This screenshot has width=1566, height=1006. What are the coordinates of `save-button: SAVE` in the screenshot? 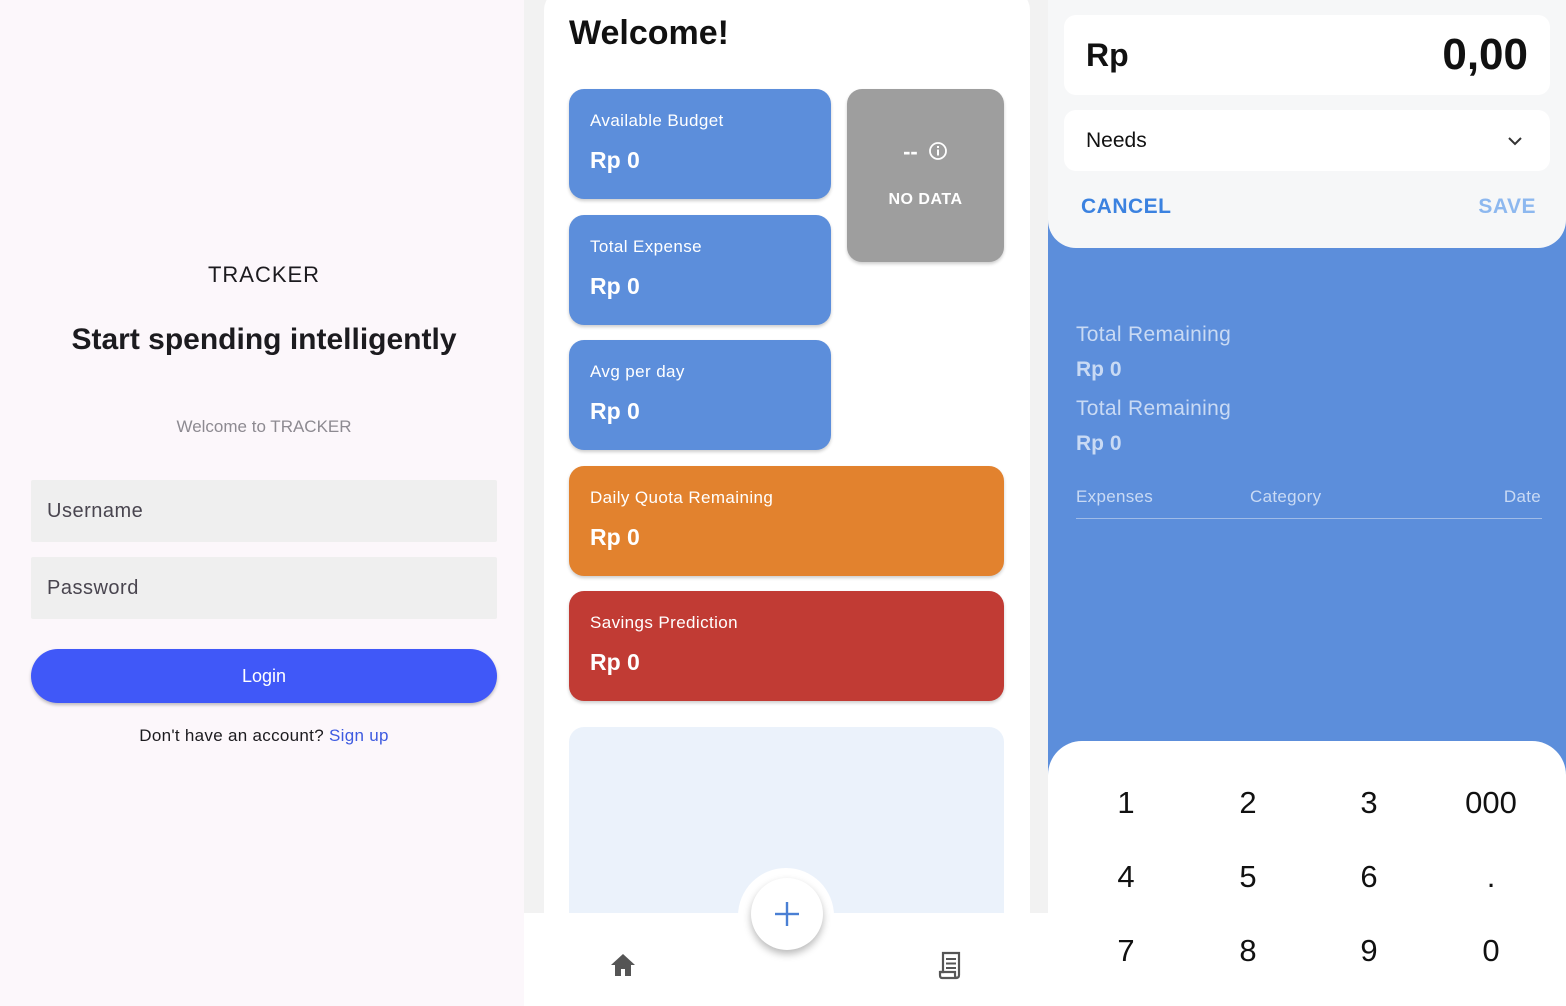 It's located at (1507, 207).